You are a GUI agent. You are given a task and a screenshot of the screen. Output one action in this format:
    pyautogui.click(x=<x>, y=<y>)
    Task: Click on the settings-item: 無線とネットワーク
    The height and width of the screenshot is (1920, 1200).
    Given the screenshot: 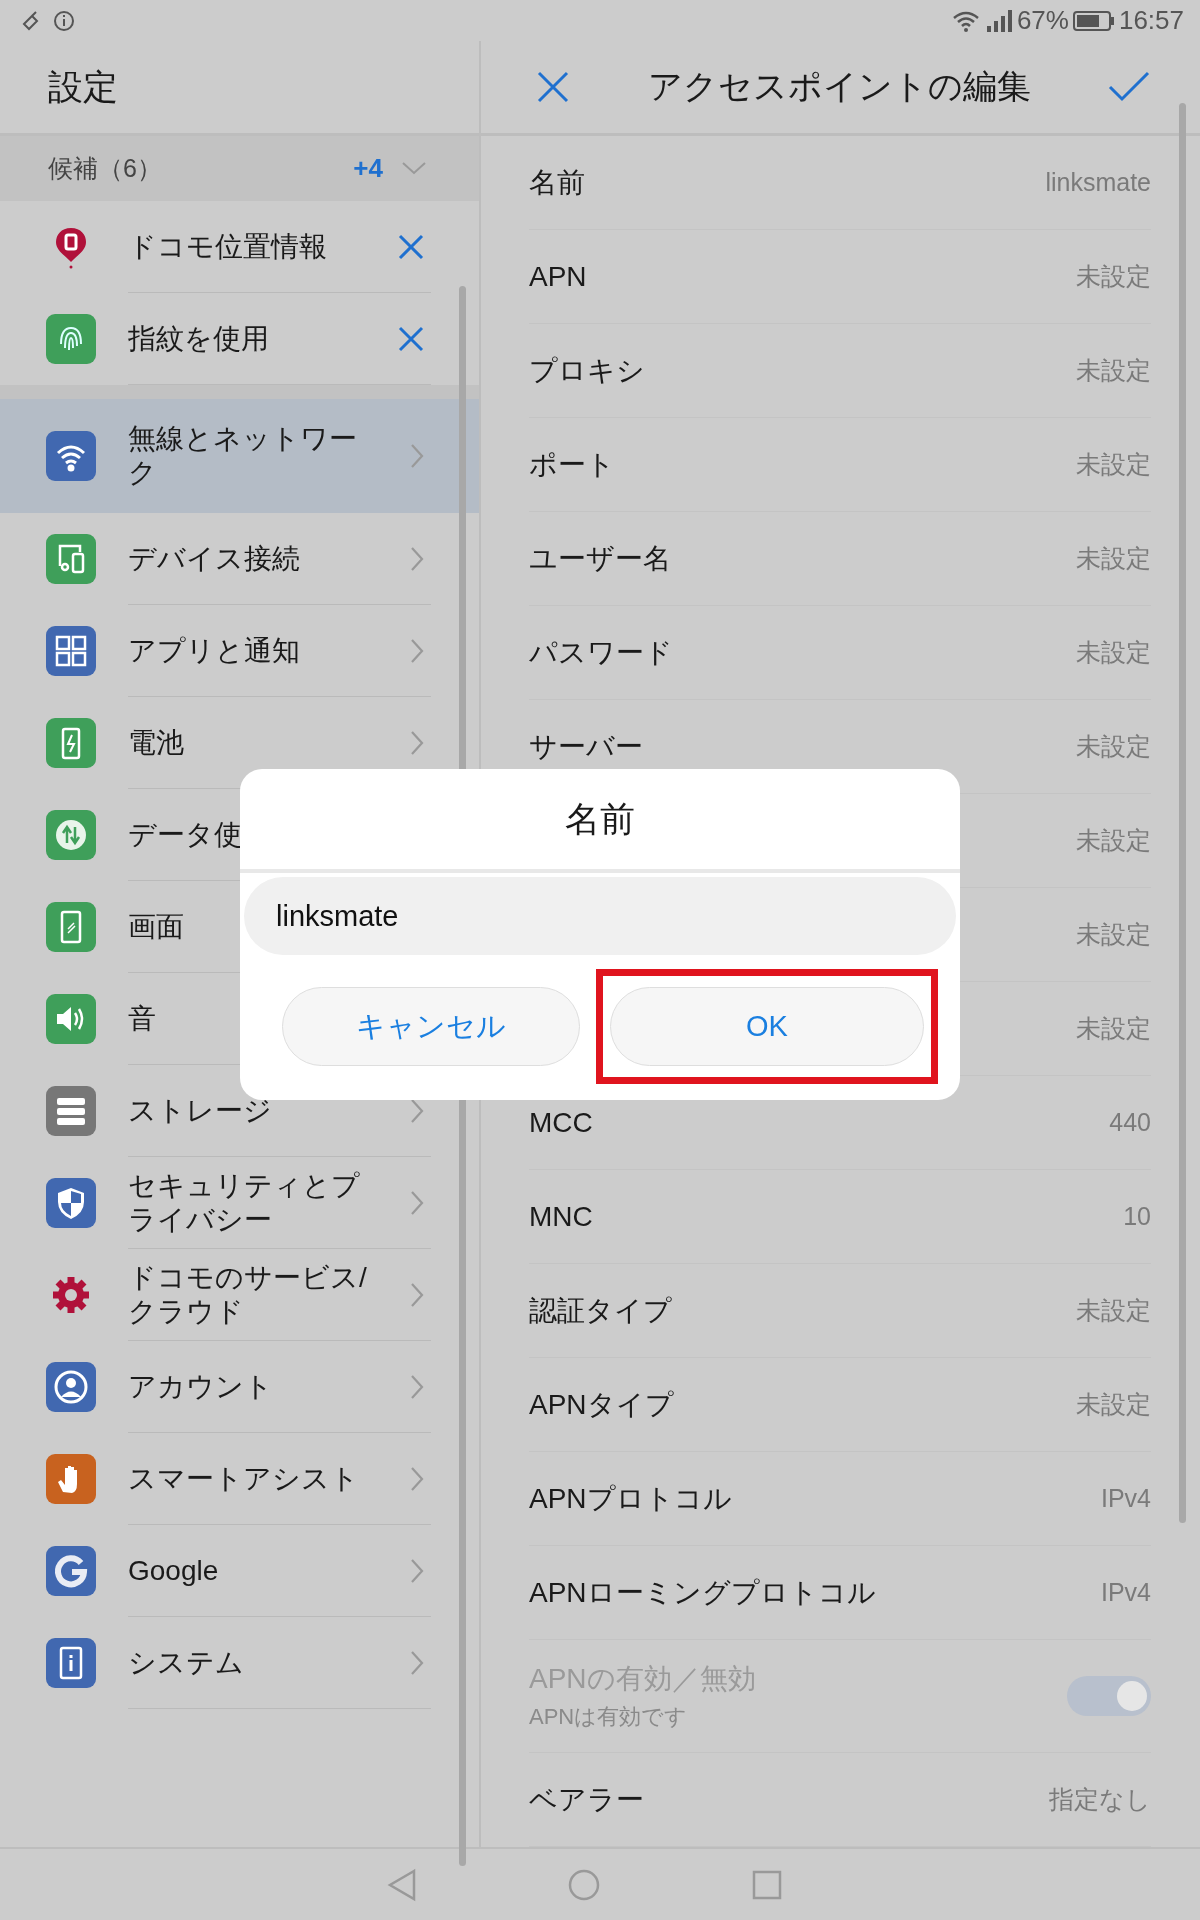 What is the action you would take?
    pyautogui.click(x=239, y=456)
    